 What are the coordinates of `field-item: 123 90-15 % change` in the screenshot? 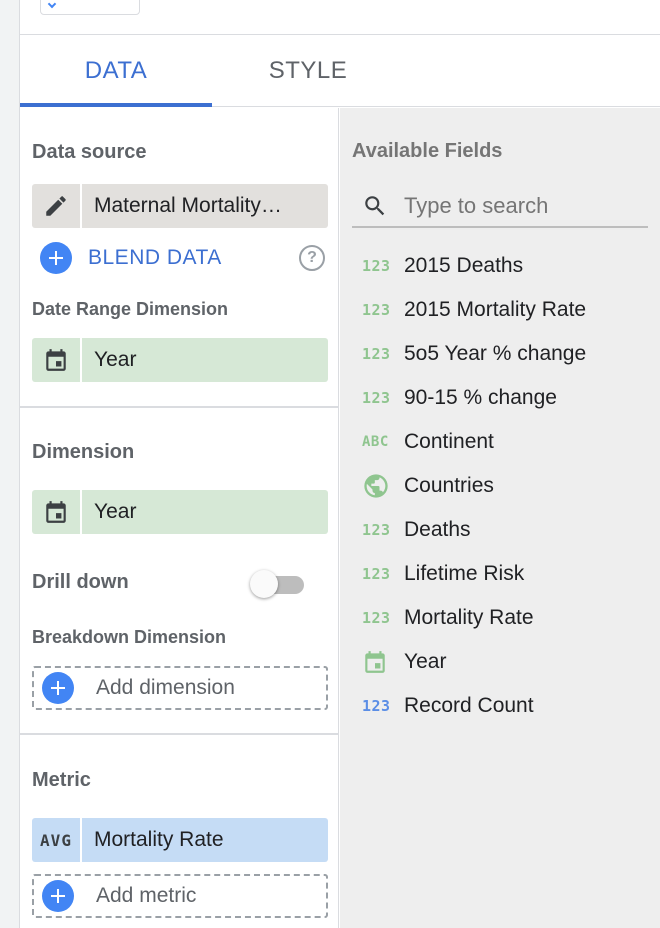 It's located at (502, 398).